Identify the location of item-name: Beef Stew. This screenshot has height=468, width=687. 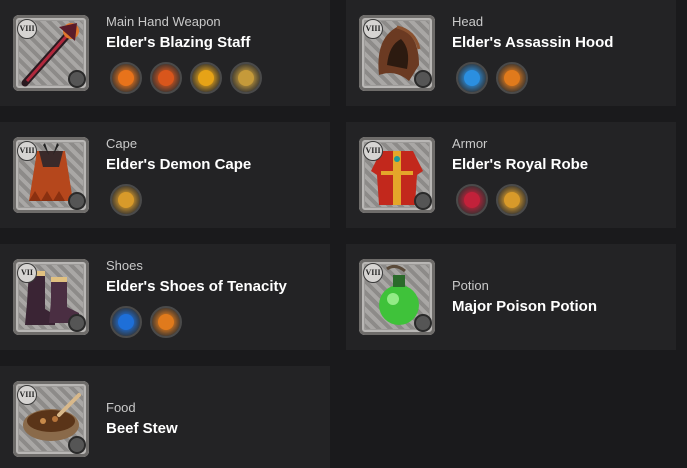
(142, 428).